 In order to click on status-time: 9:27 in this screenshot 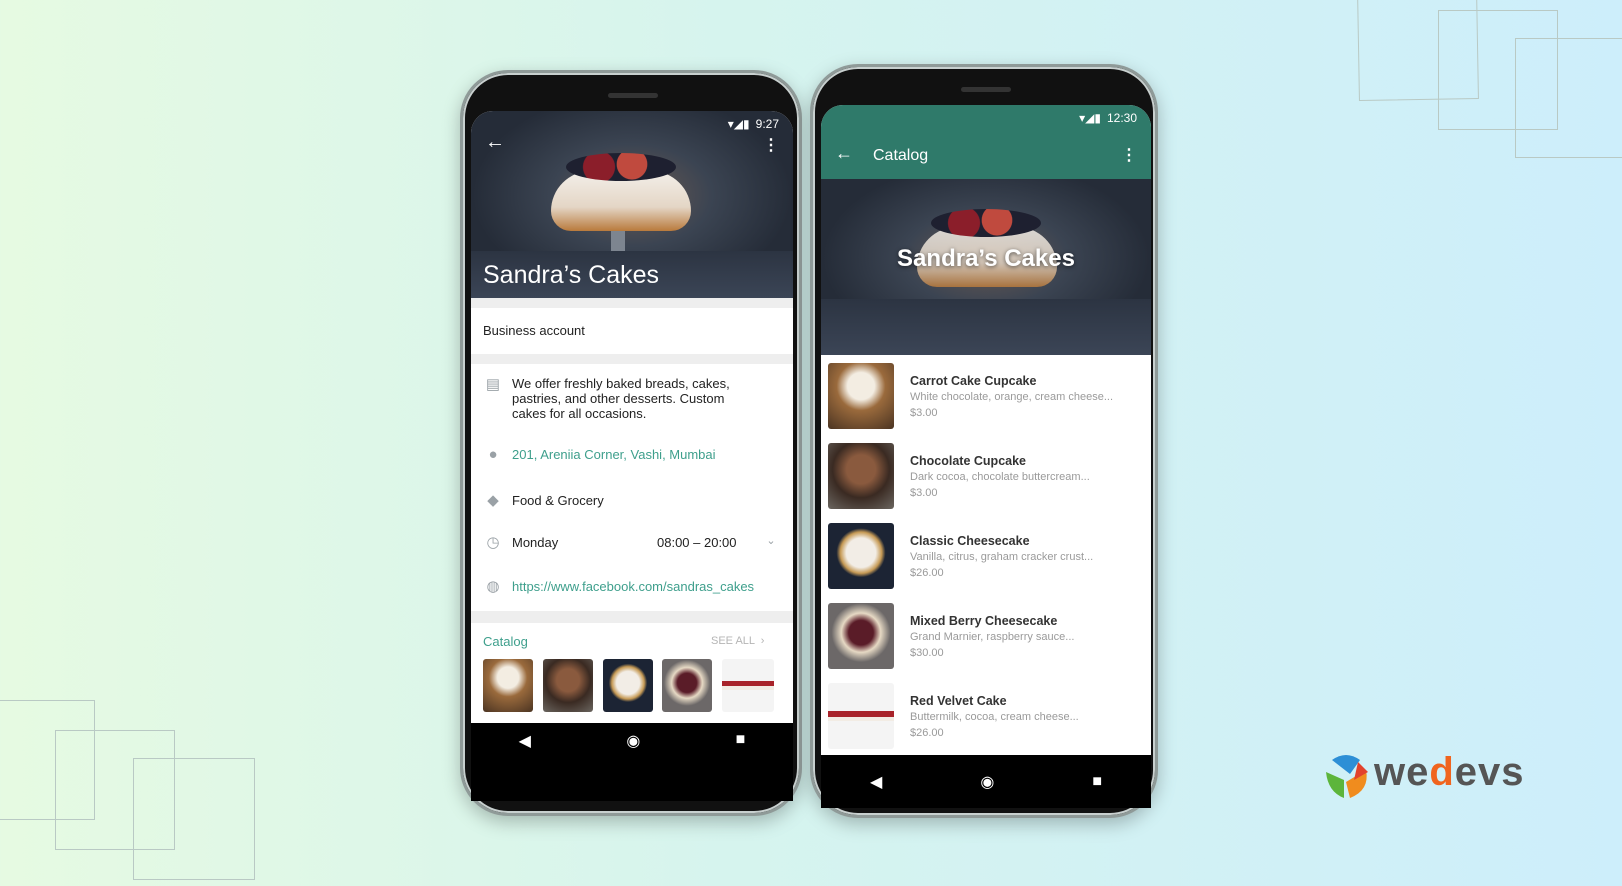, I will do `click(767, 124)`.